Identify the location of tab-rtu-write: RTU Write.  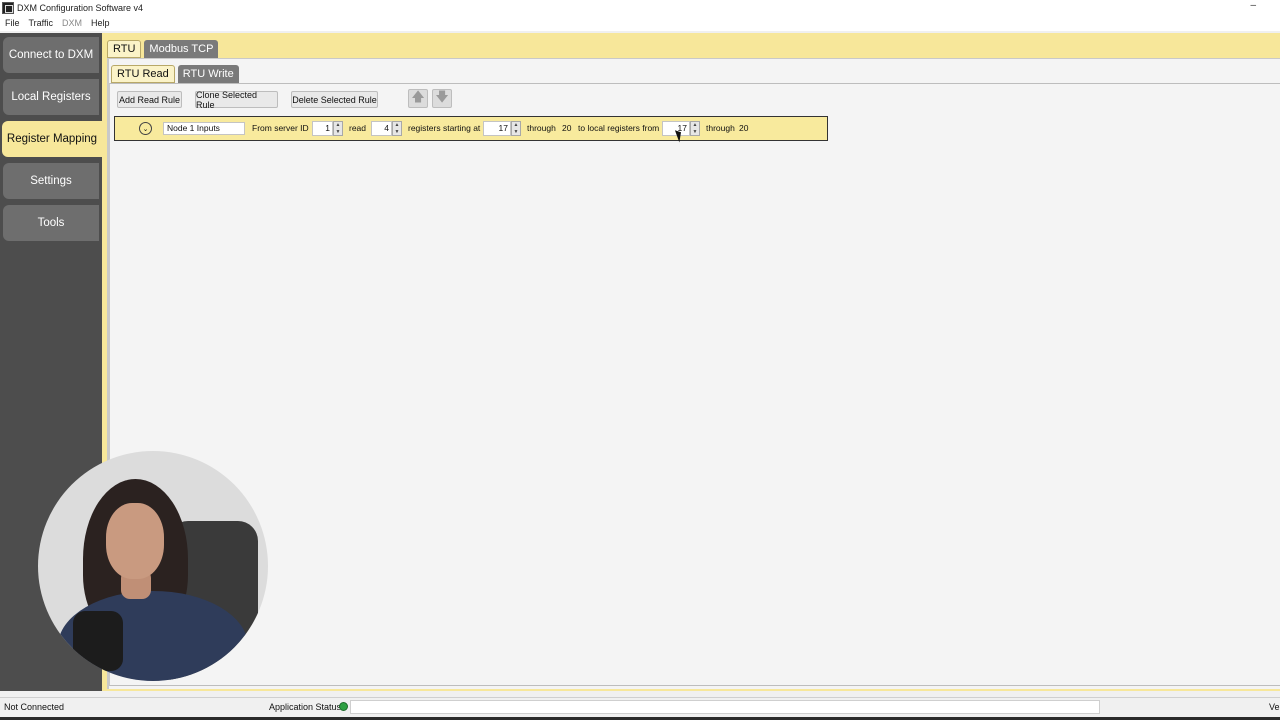
(208, 74).